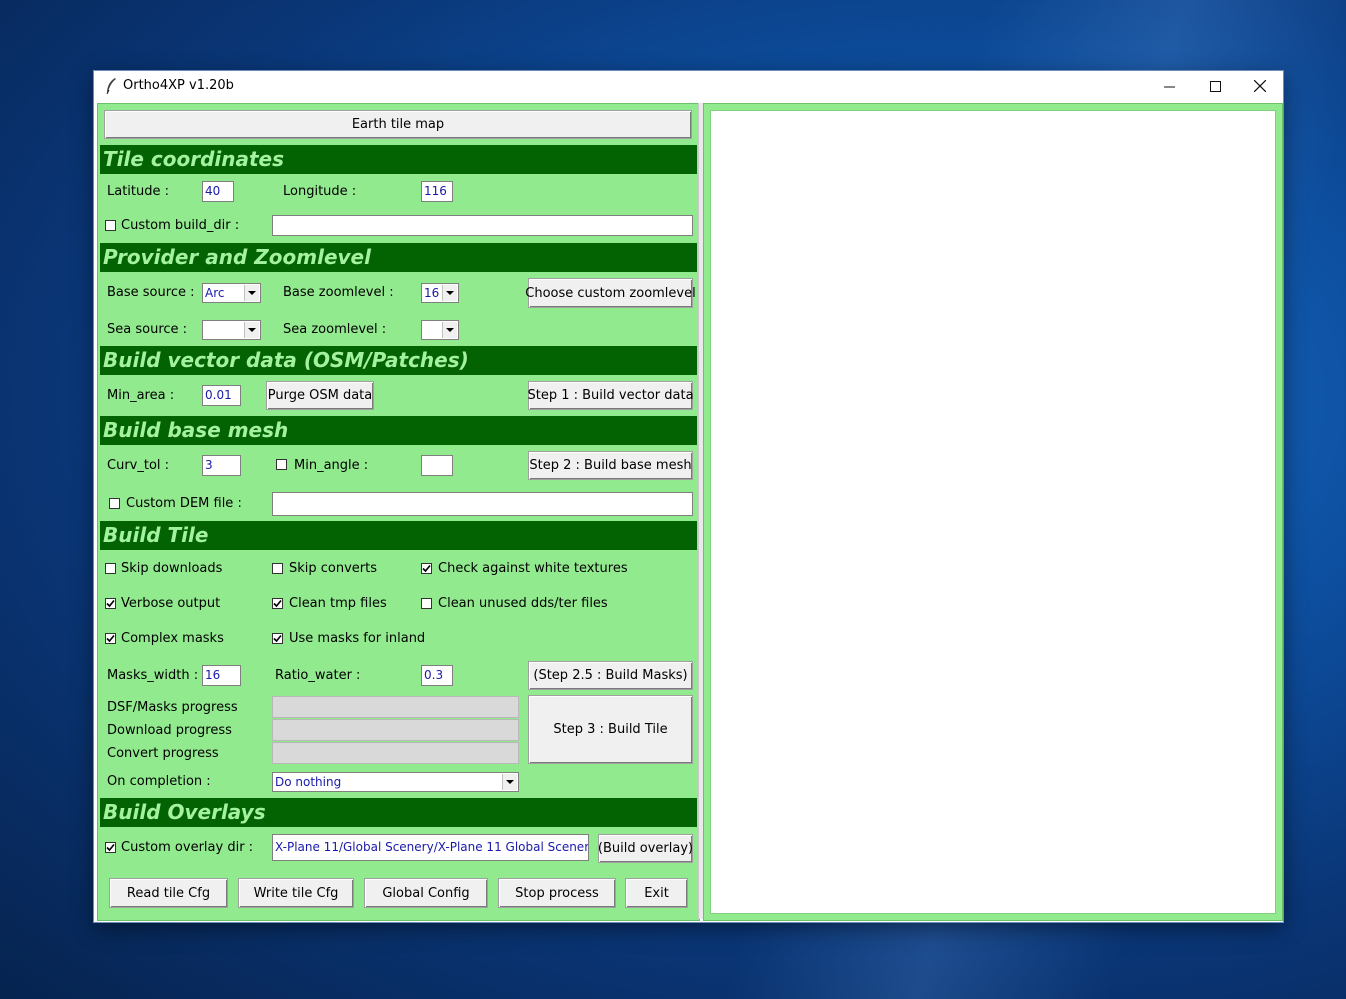 The height and width of the screenshot is (999, 1346). Describe the element at coordinates (533, 568) in the screenshot. I see `check-white-textures-label: Check against white textures` at that location.